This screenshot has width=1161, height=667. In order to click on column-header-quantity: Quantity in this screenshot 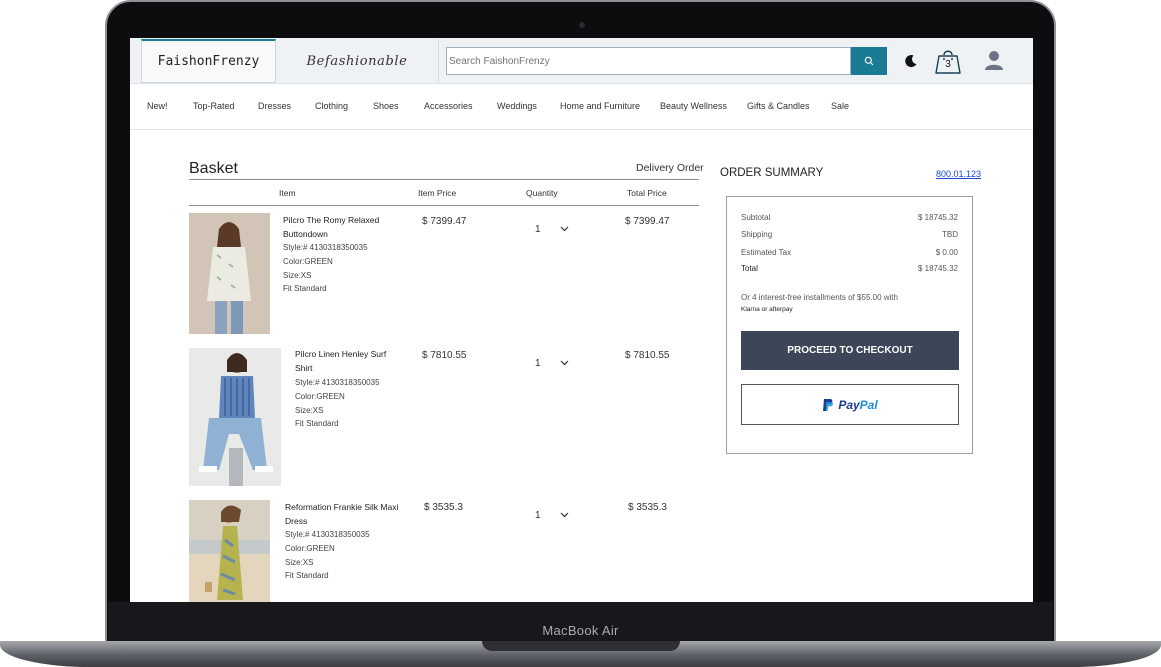, I will do `click(542, 193)`.